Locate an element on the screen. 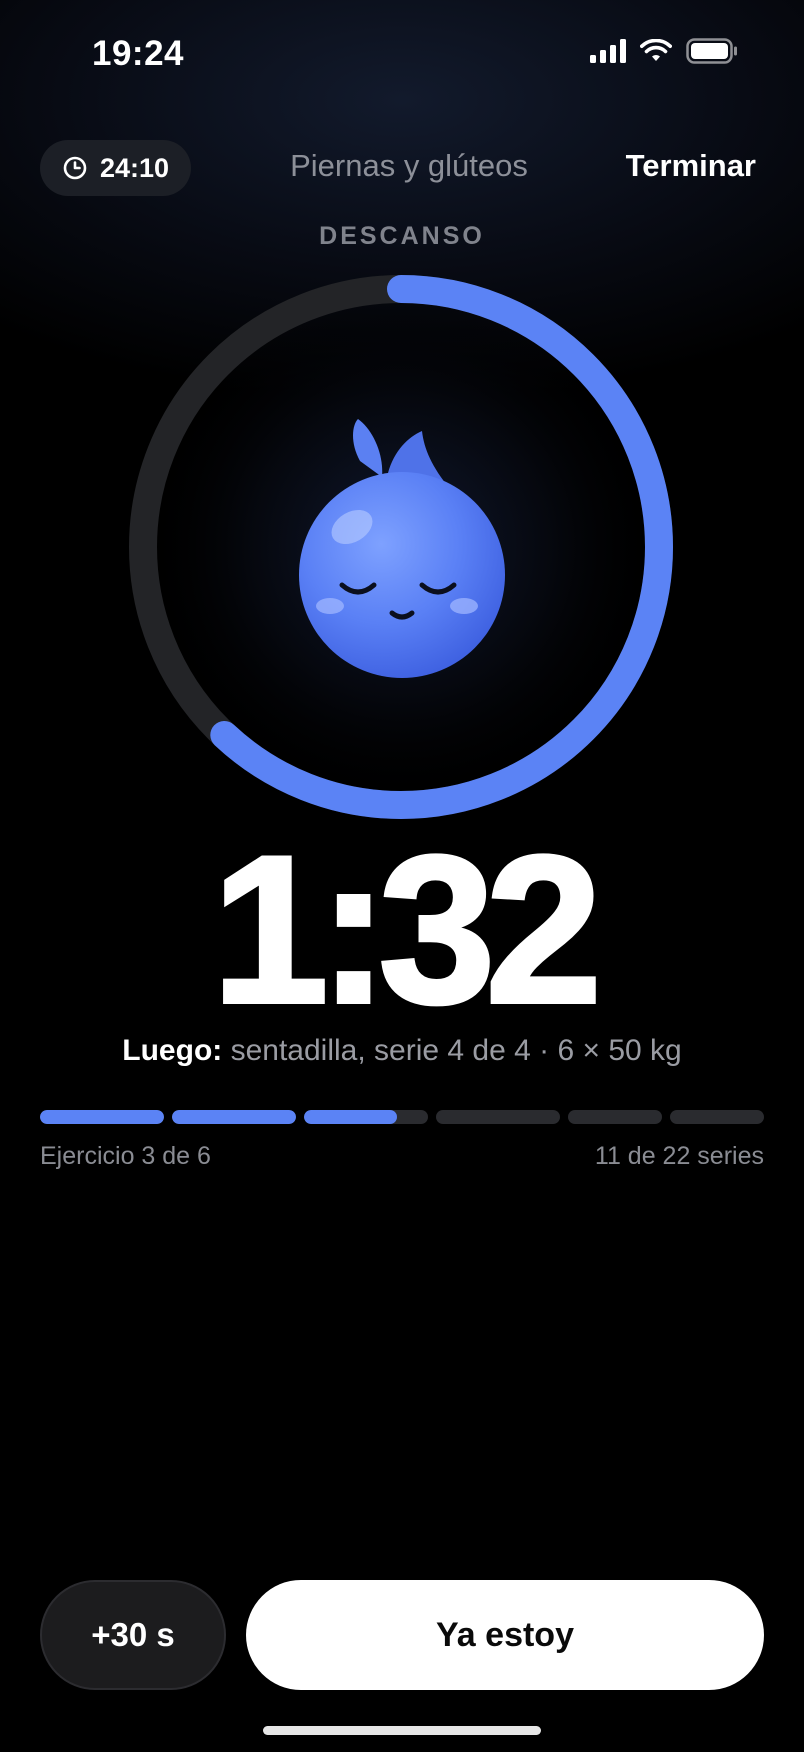  phase-label: DESCANSO is located at coordinates (402, 236).